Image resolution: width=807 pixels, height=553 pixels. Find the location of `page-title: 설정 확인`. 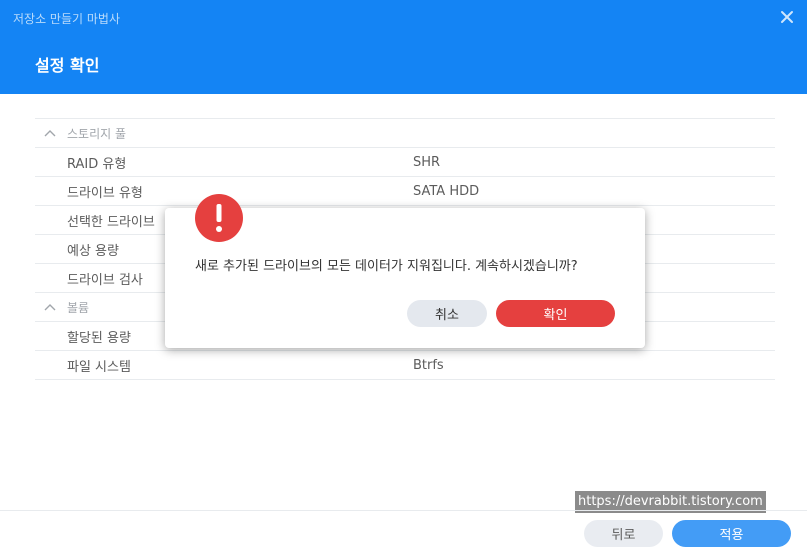

page-title: 설정 확인 is located at coordinates (67, 65).